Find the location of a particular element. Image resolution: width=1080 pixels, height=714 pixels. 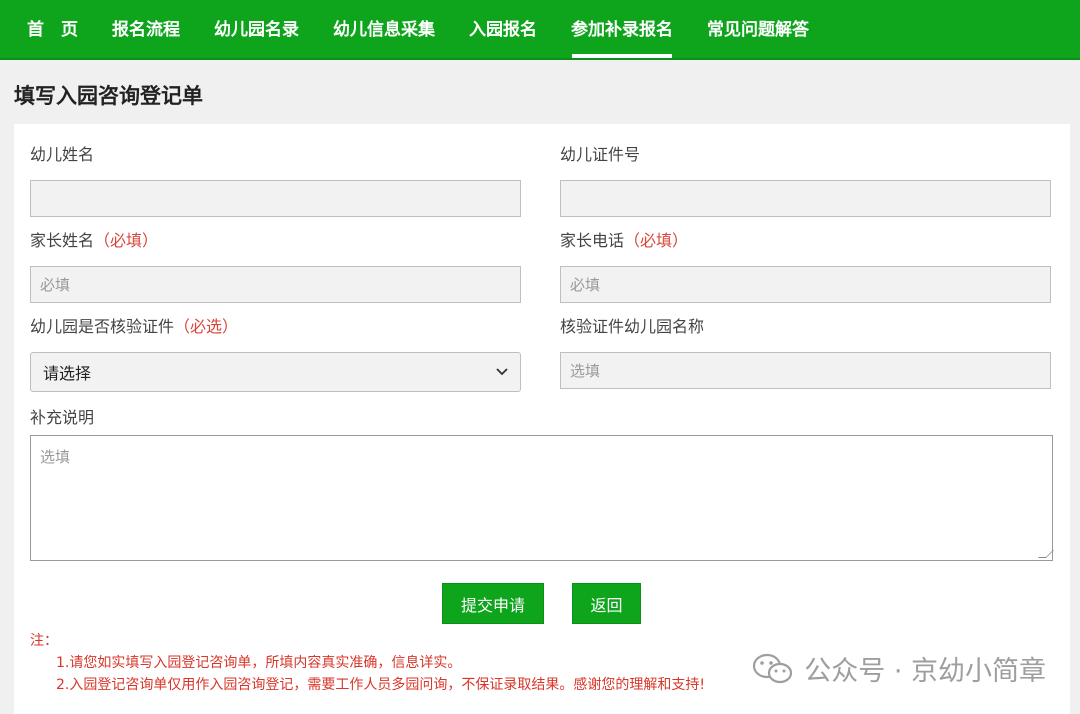

nav-item-info-collect: 幼儿信息采集 is located at coordinates (384, 29).